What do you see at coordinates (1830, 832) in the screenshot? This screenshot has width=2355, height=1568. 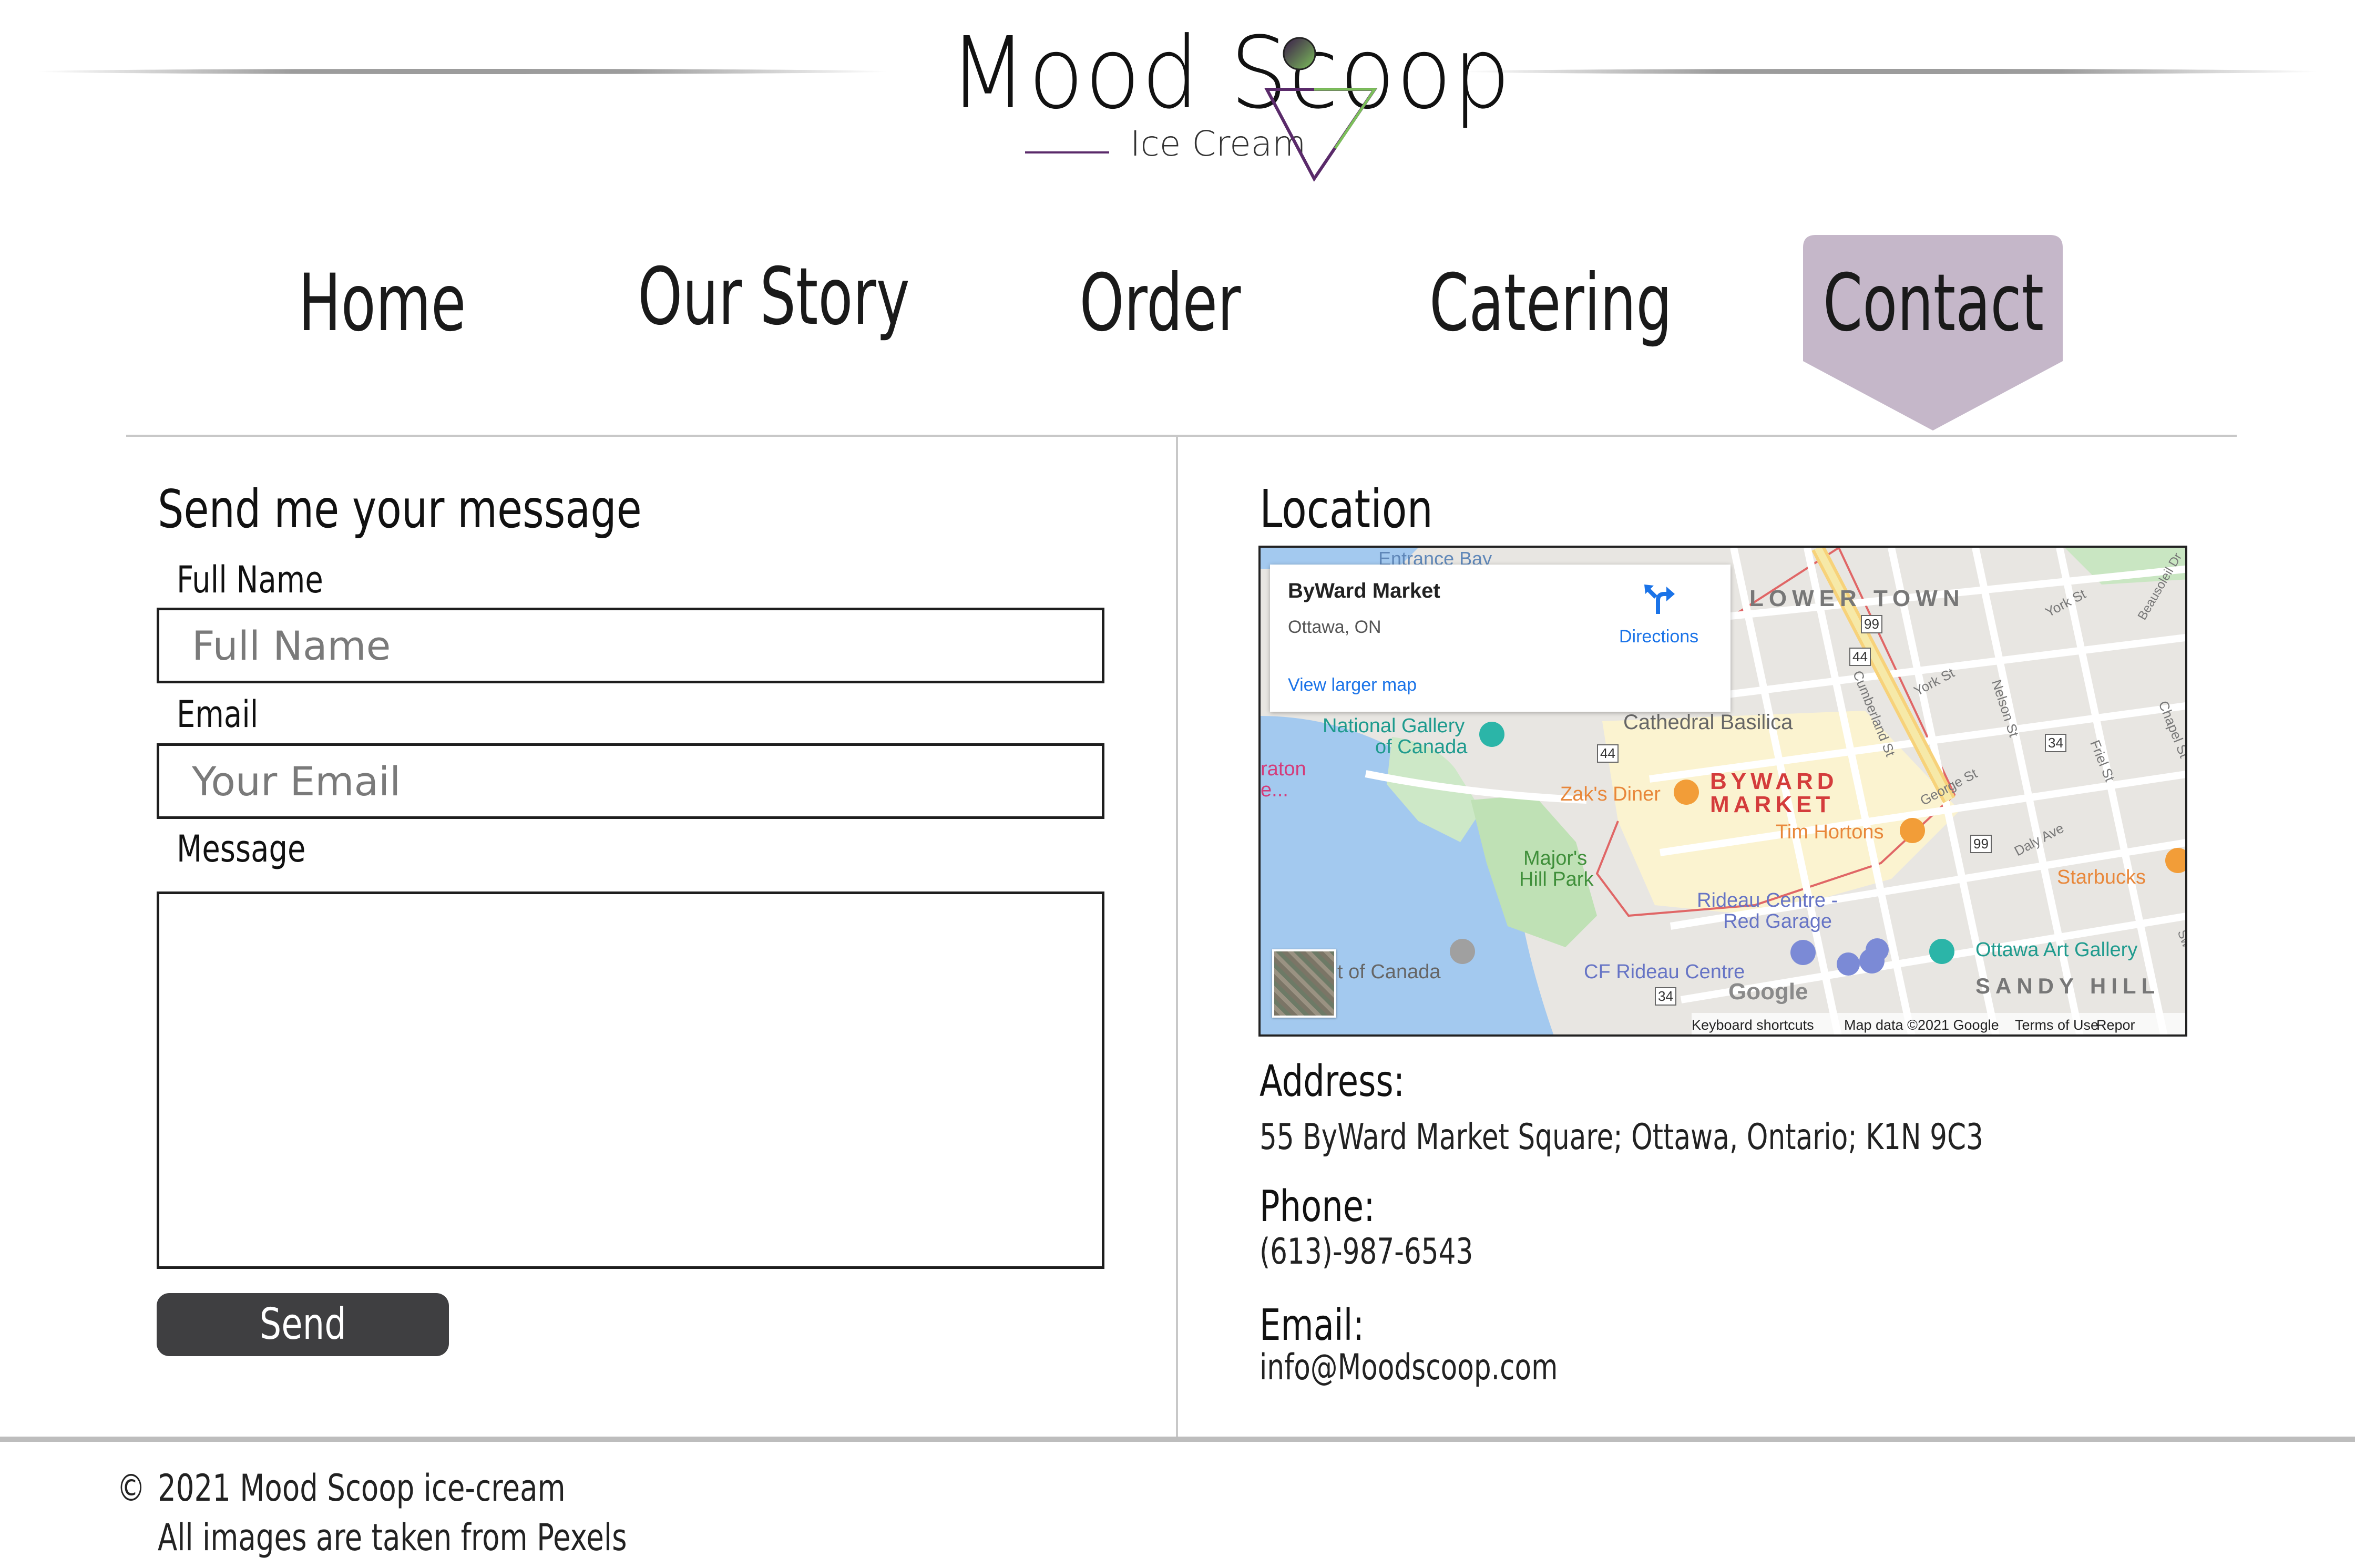 I see `map-label-tim-hortons: Tim Hortons` at bounding box center [1830, 832].